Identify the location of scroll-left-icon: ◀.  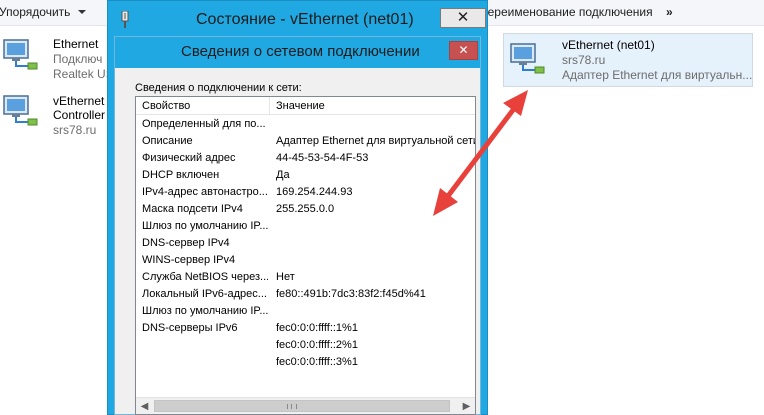
(144, 406).